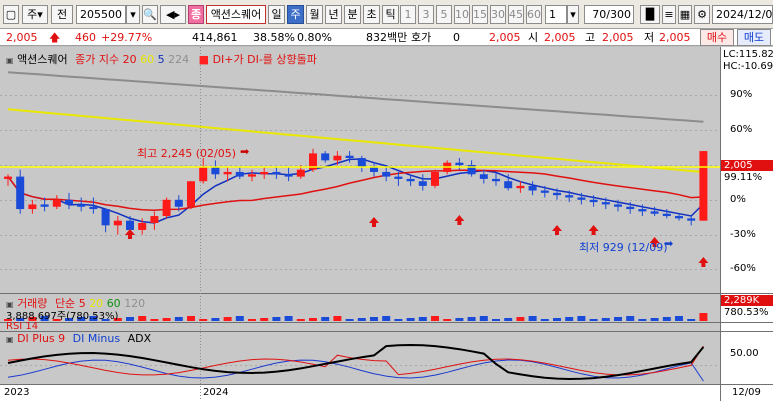  I want to click on code-dropdown-icon: ▾, so click(133, 14).